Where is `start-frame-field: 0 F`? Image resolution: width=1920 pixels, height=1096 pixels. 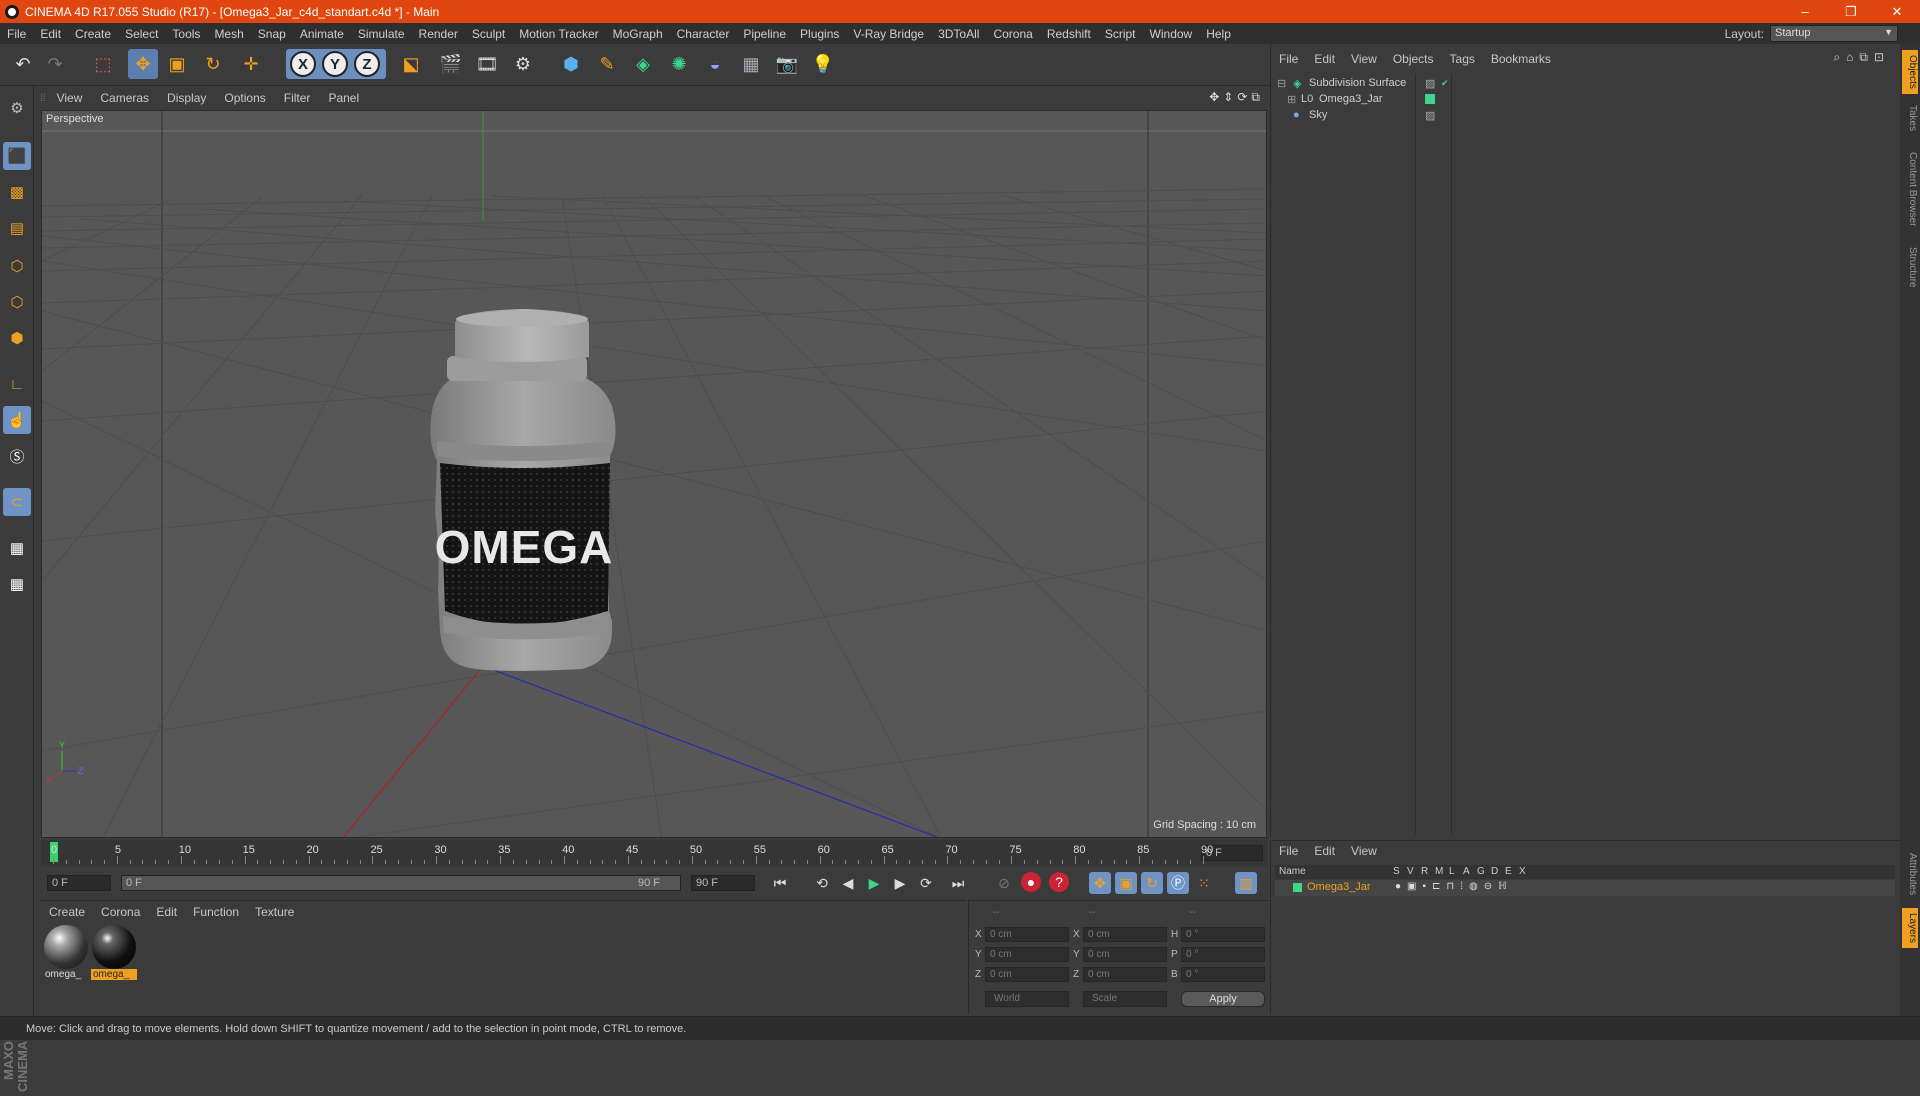
start-frame-field: 0 F is located at coordinates (79, 883).